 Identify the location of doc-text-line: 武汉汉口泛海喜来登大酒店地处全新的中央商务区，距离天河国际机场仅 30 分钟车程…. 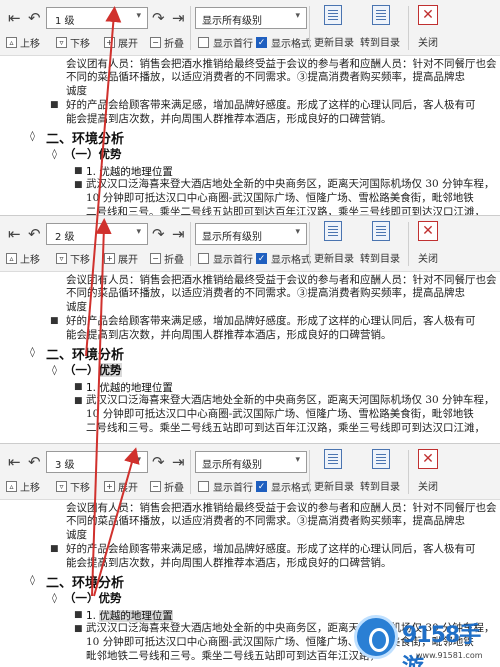
(290, 184).